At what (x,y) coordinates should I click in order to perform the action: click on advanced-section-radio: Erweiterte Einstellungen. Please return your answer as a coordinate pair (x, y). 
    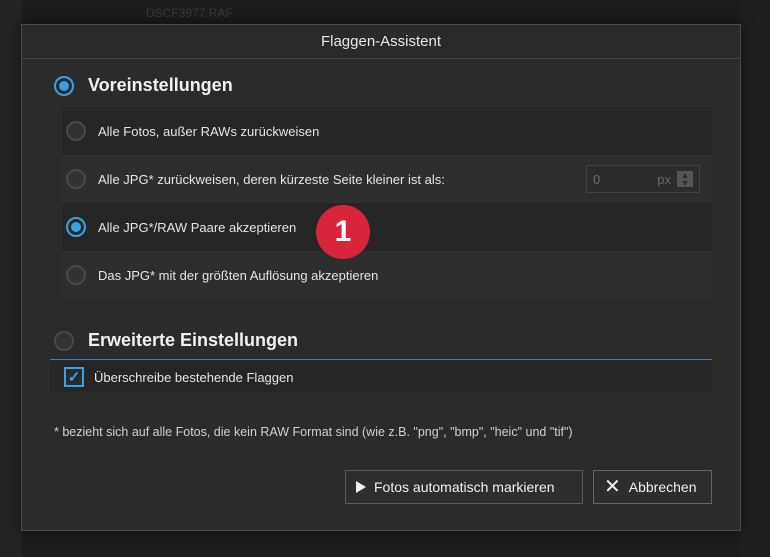
    Looking at the image, I should click on (176, 340).